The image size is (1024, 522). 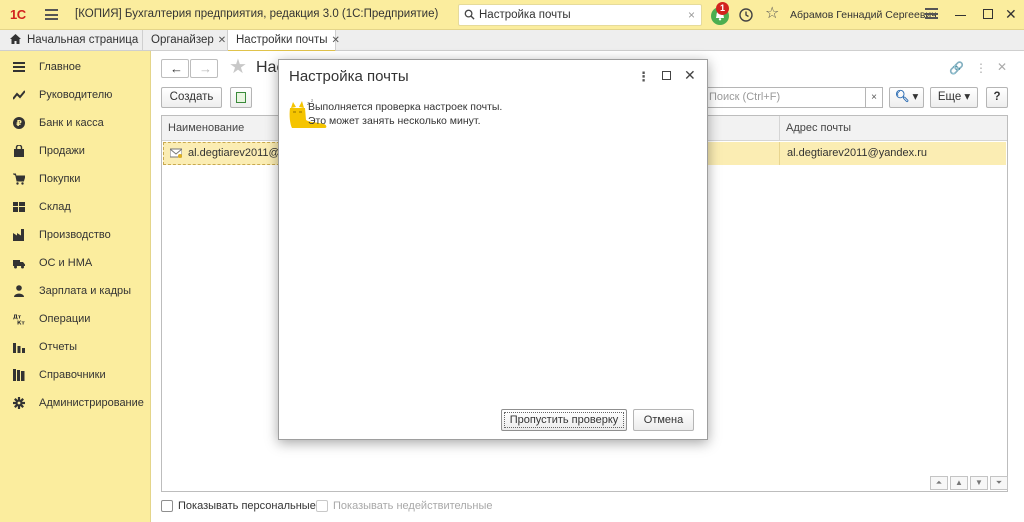 What do you see at coordinates (997, 97) in the screenshot?
I see `help-button: ?` at bounding box center [997, 97].